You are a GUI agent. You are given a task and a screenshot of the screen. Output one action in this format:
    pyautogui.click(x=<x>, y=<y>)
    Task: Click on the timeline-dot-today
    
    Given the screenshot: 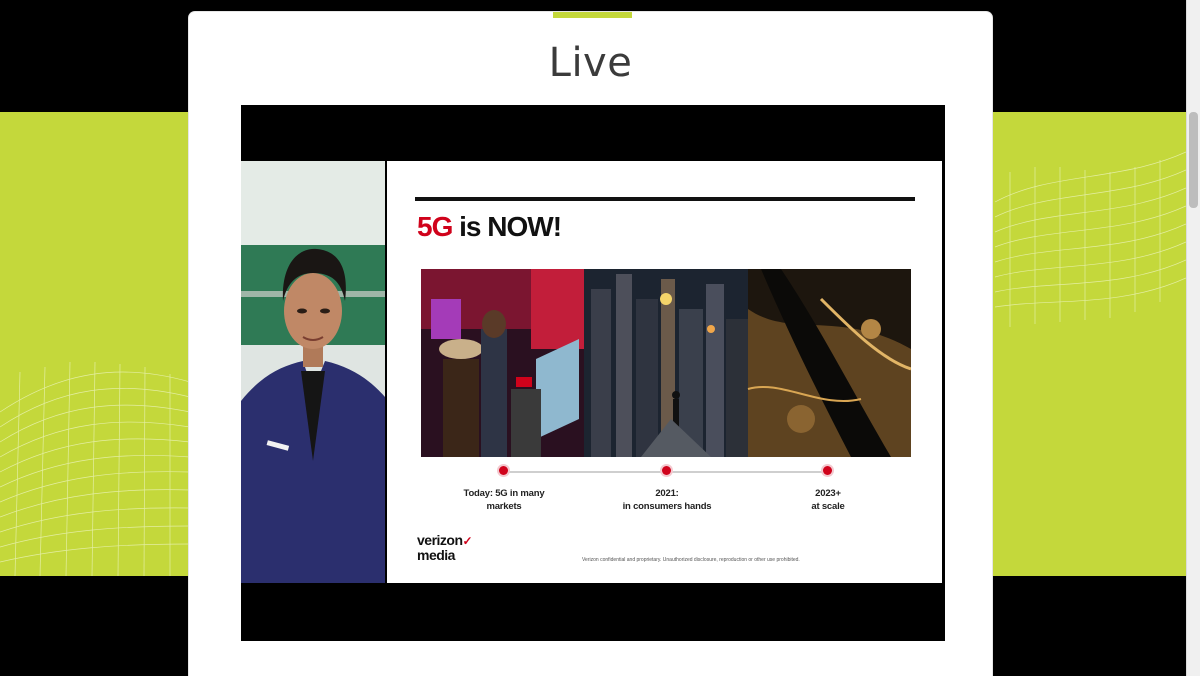 What is the action you would take?
    pyautogui.click(x=503, y=470)
    